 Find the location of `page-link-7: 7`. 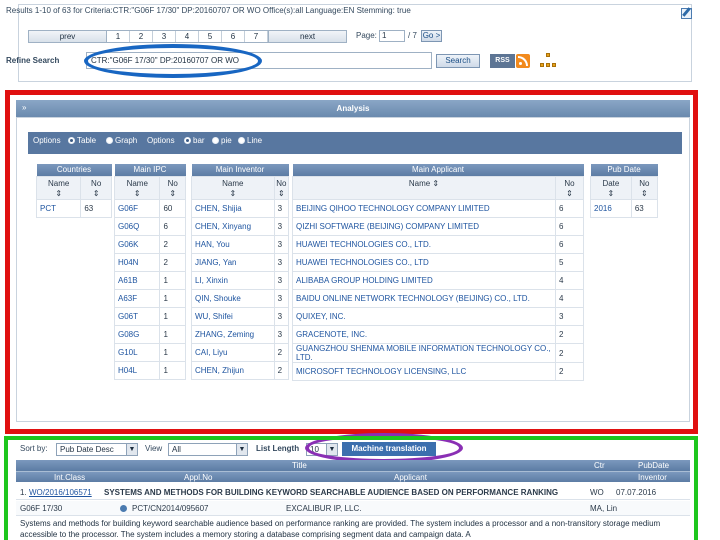

page-link-7: 7 is located at coordinates (256, 36).